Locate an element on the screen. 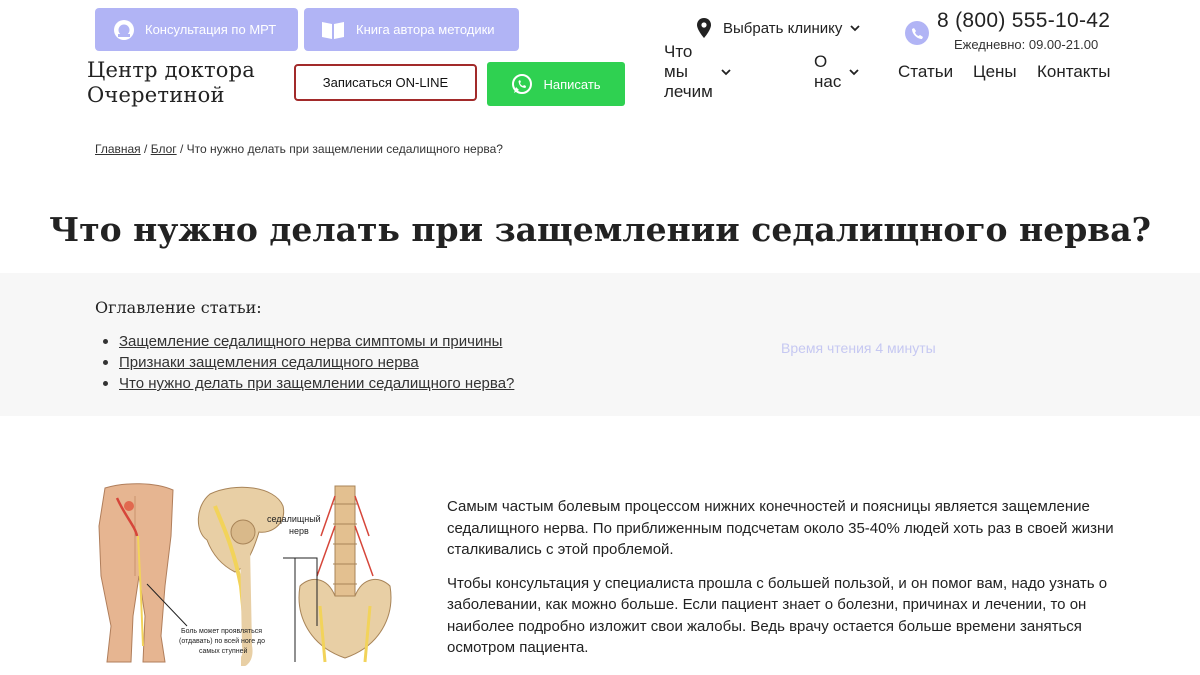 Image resolution: width=1200 pixels, height=675 pixels. book-icon is located at coordinates (333, 30).